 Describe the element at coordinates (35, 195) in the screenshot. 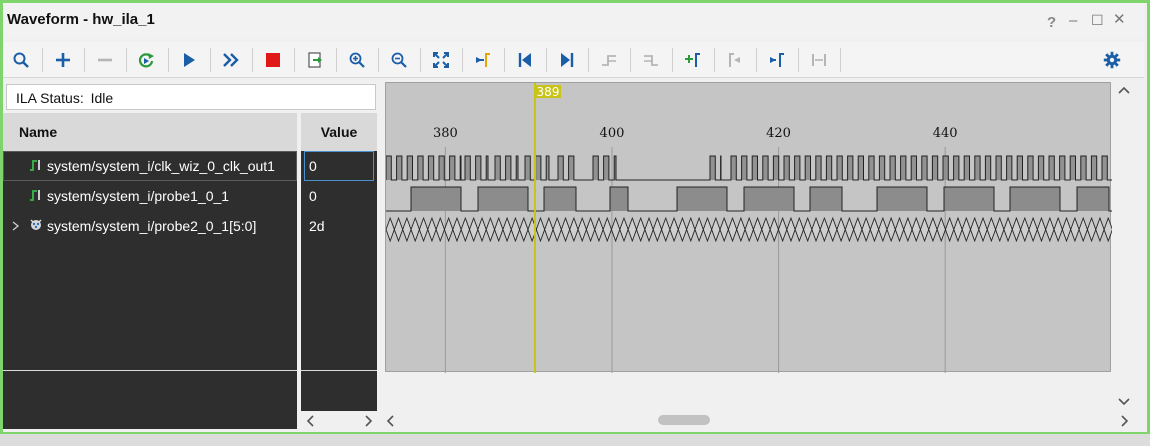

I see `bit-signal-icon` at that location.